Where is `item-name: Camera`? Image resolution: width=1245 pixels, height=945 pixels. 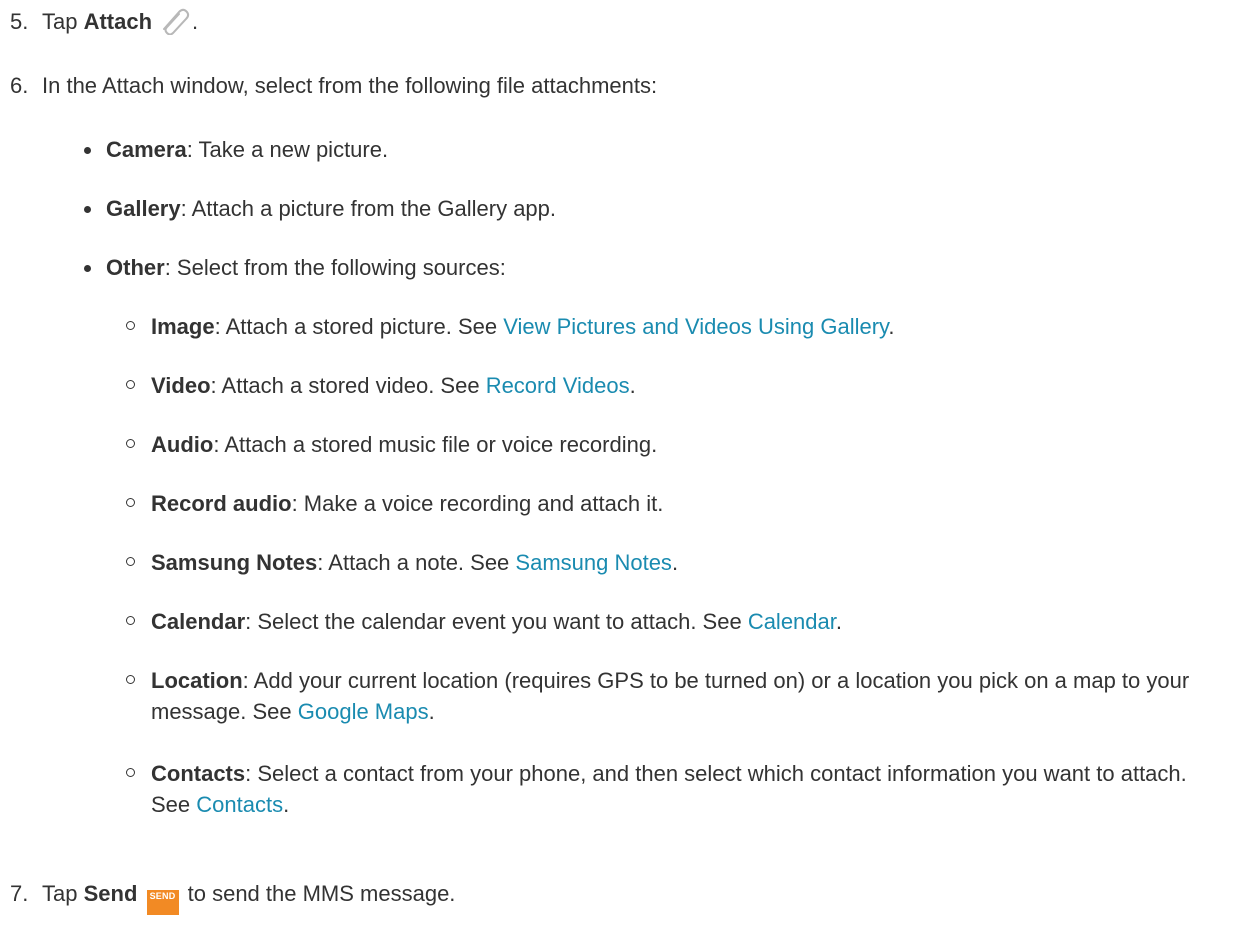 item-name: Camera is located at coordinates (146, 149).